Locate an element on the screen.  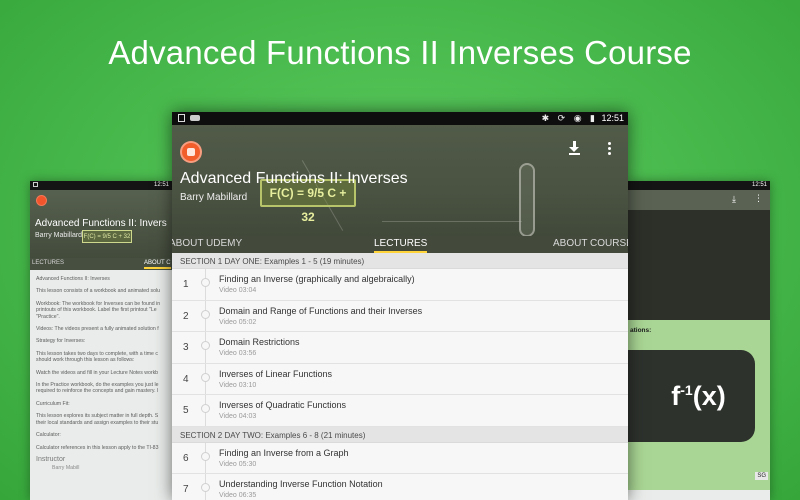
status-time: 12:51 is located at coordinates (612, 118).